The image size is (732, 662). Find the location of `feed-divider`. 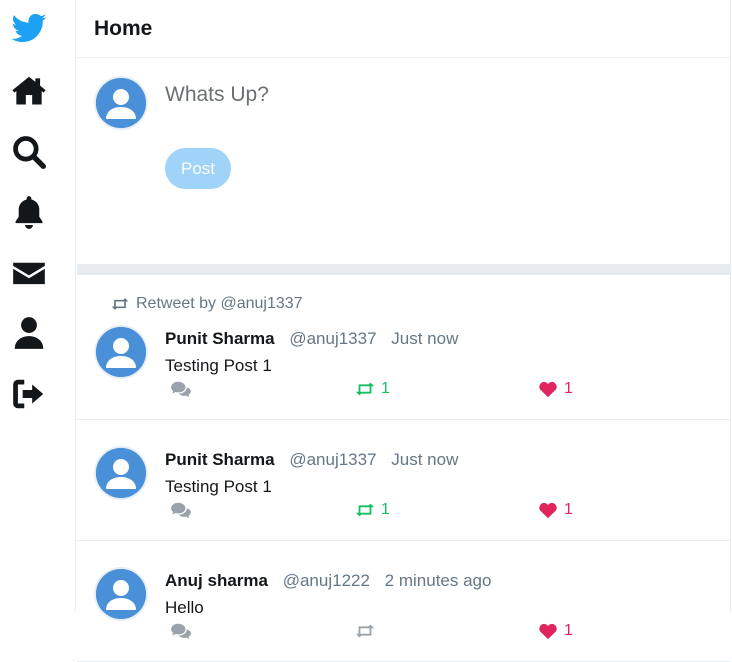

feed-divider is located at coordinates (403, 269).